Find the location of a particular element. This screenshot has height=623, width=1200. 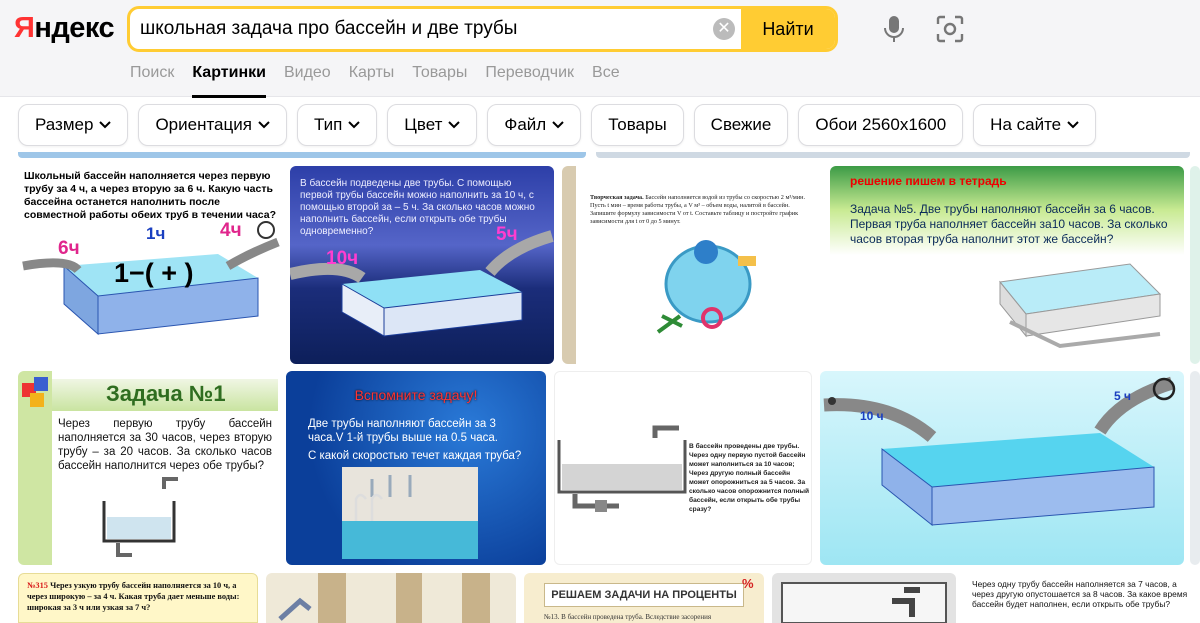

filter-label: Обои 2560x1600 is located at coordinates (881, 124).